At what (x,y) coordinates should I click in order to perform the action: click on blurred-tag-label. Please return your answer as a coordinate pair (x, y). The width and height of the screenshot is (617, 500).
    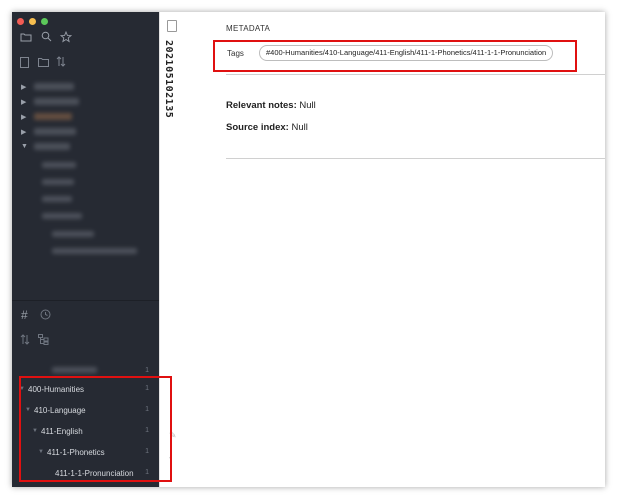
    Looking at the image, I should click on (74, 370).